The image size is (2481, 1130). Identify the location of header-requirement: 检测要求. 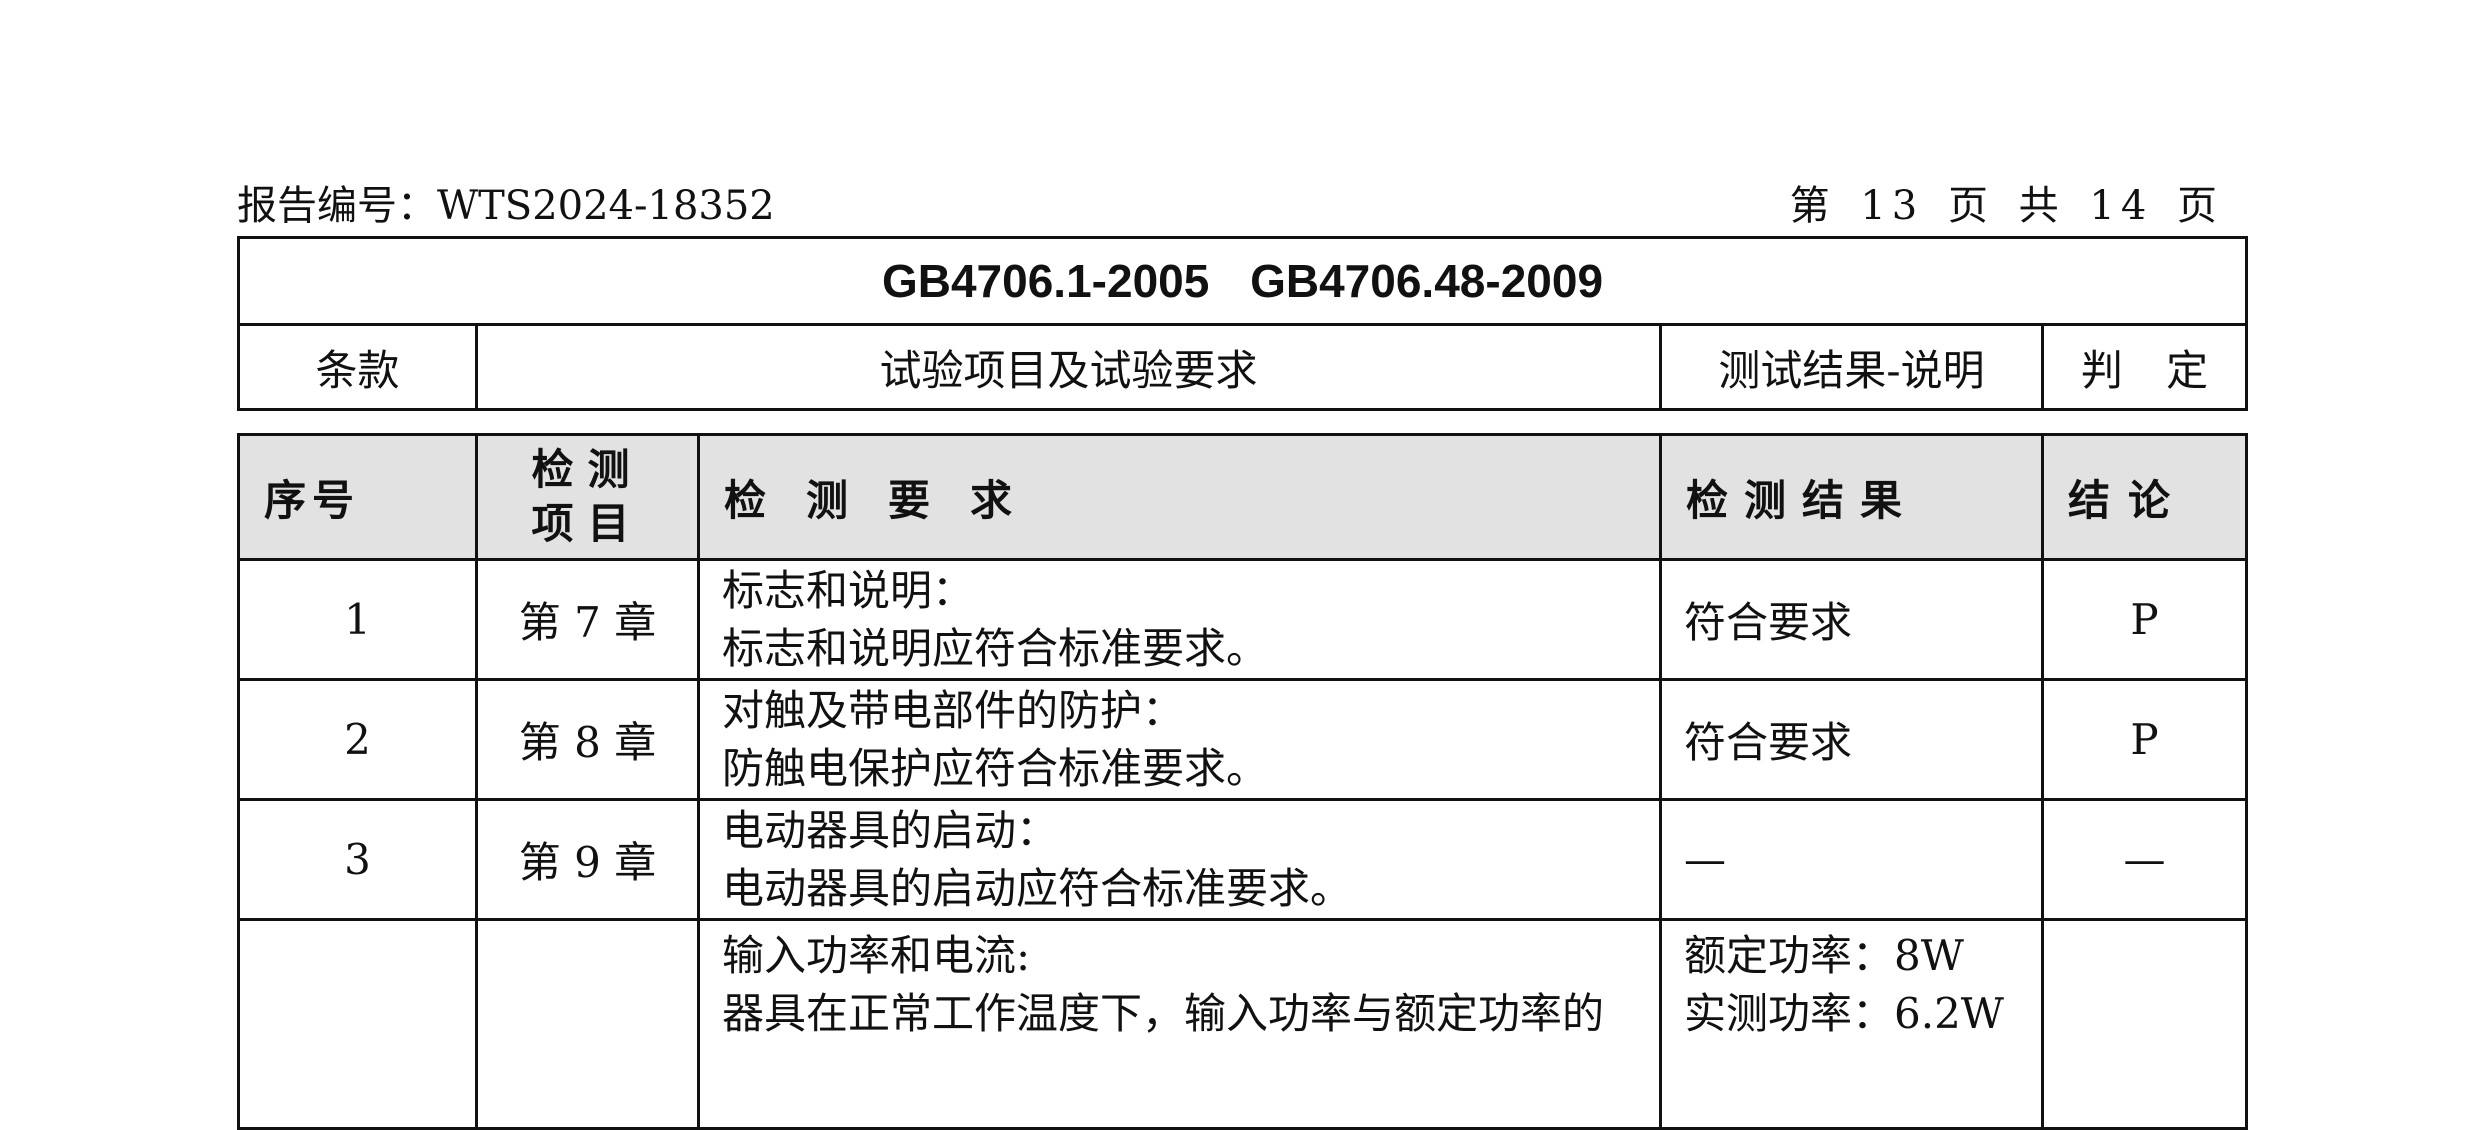
(1179, 497).